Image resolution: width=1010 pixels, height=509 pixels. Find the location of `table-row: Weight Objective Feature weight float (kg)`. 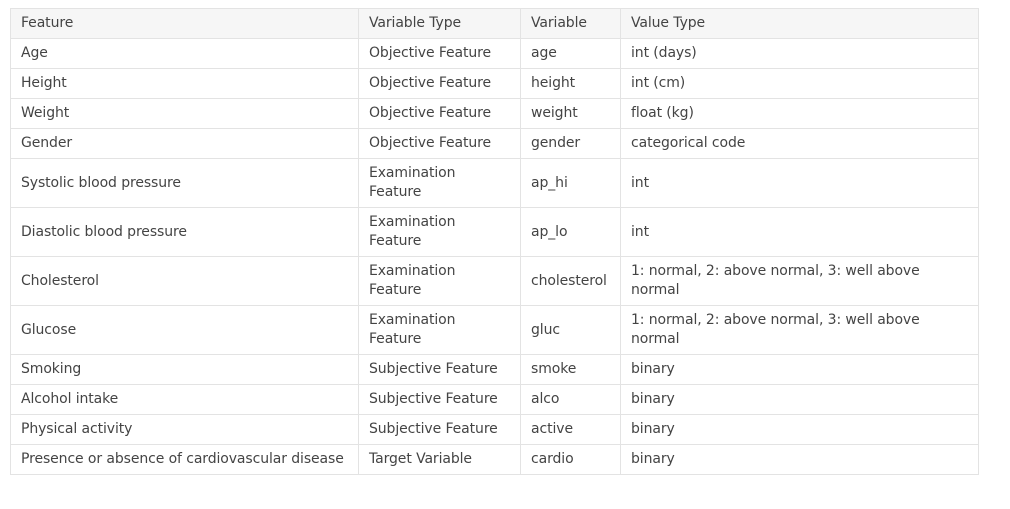

table-row: Weight Objective Feature weight float (kg) is located at coordinates (494, 113).